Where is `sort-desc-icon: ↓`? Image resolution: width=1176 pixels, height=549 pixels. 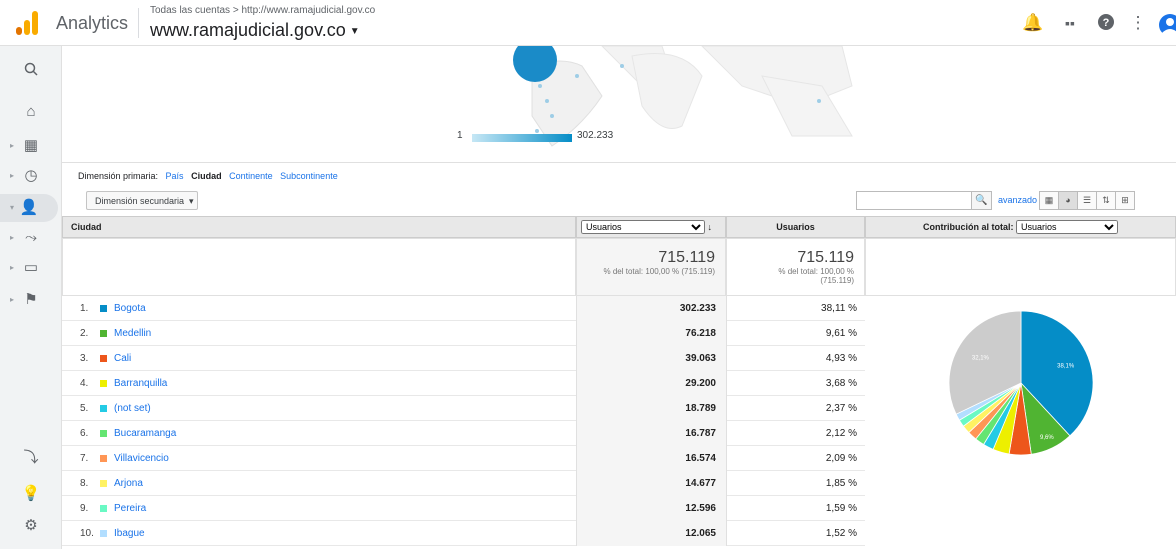 sort-desc-icon: ↓ is located at coordinates (710, 227).